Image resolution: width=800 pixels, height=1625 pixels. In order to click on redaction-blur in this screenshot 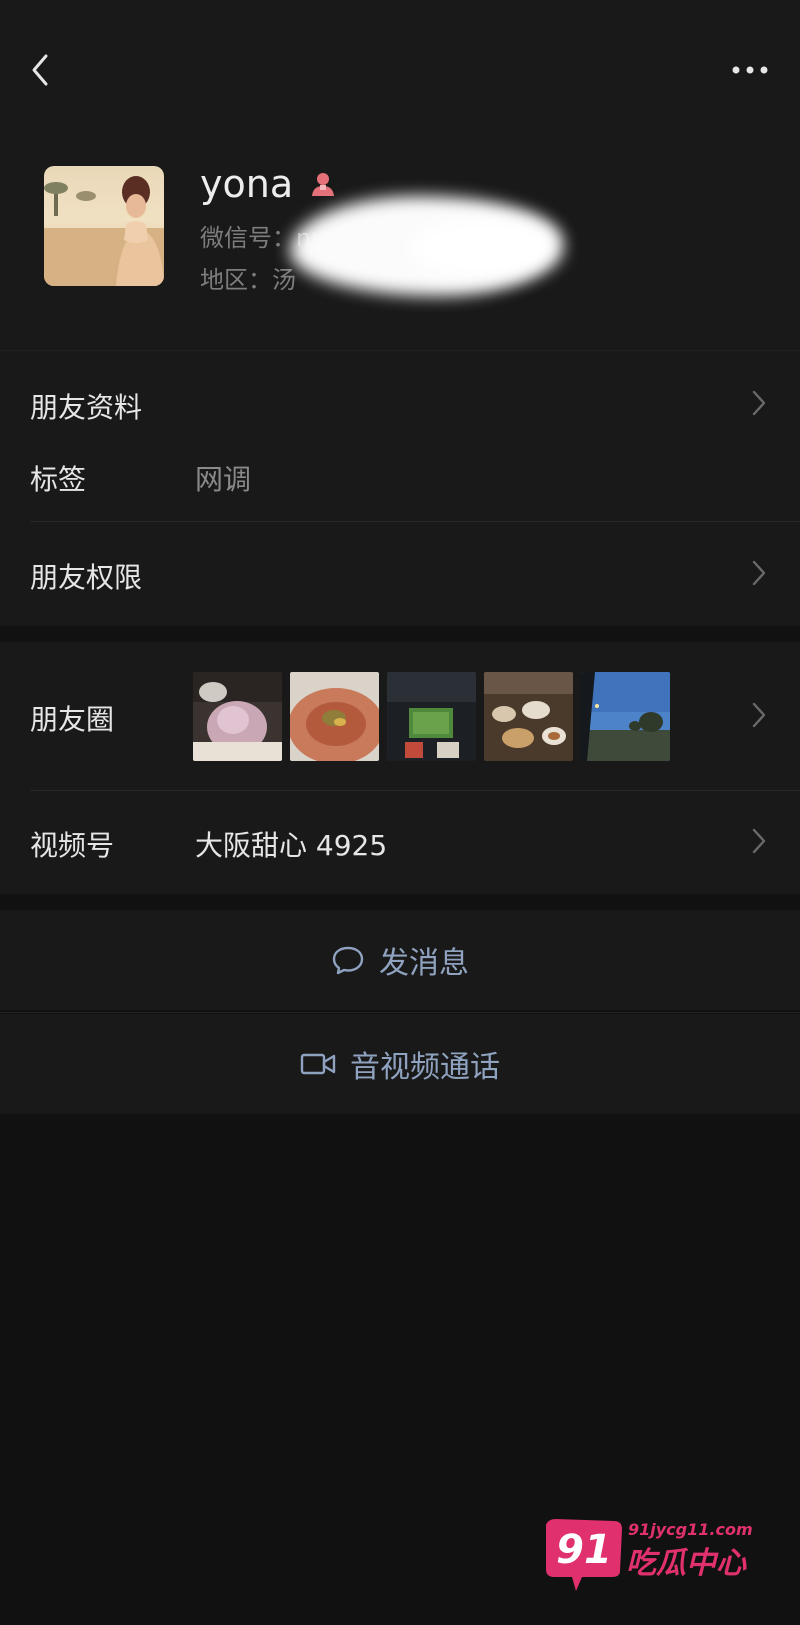, I will do `click(485, 248)`.